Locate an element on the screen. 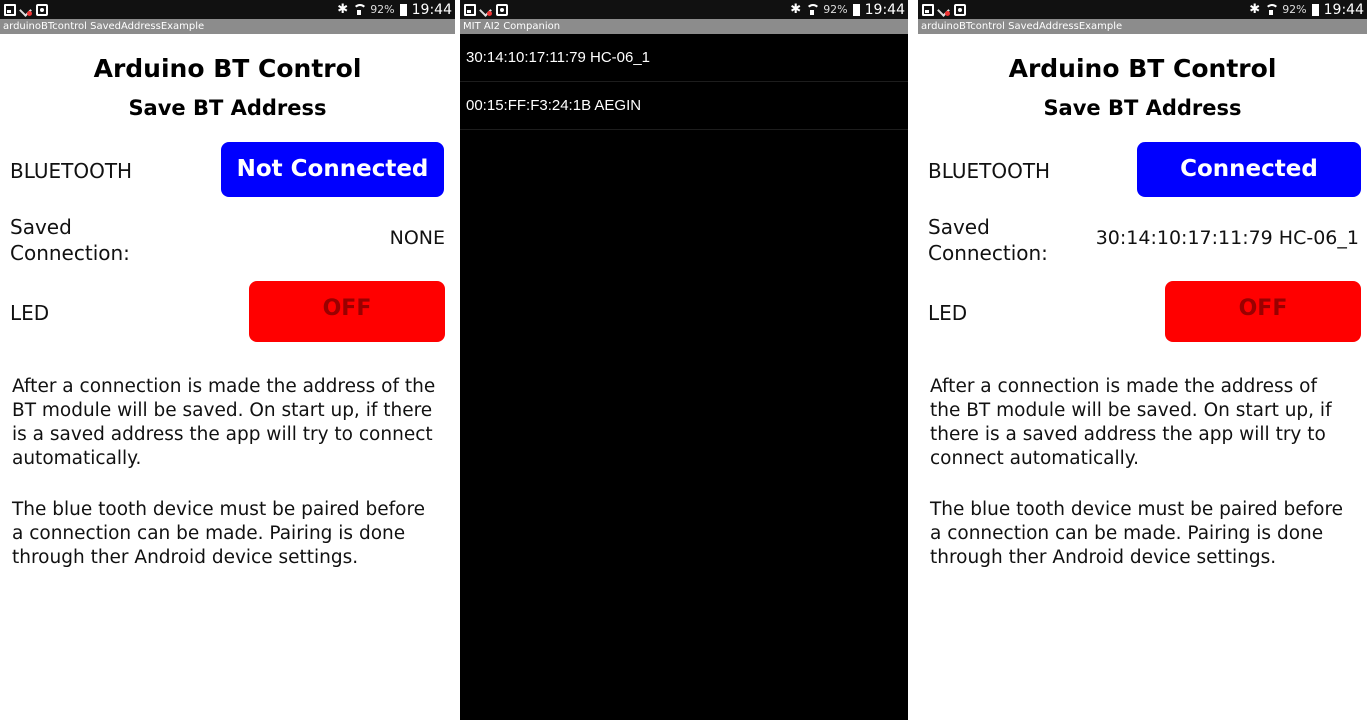  device-list-item: 00:15:FF:F3:24:1B AEGIN is located at coordinates (684, 106).